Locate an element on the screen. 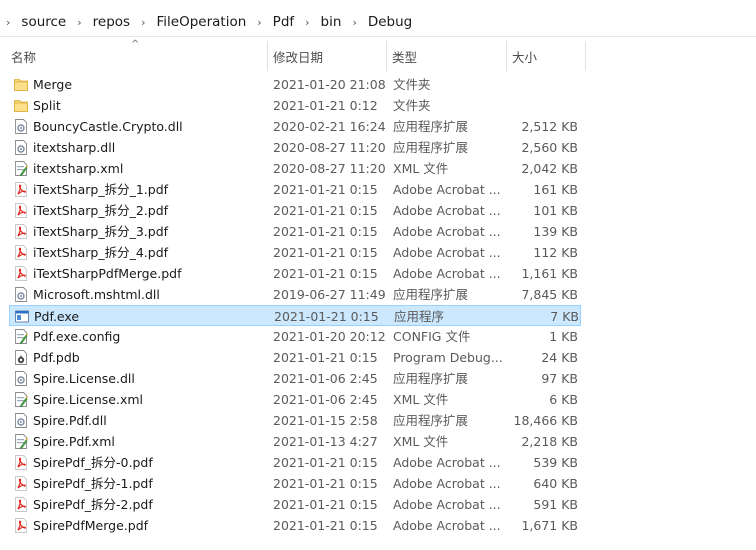 This screenshot has width=756, height=550. file-date: 2021-01-15 2:58 is located at coordinates (325, 420).